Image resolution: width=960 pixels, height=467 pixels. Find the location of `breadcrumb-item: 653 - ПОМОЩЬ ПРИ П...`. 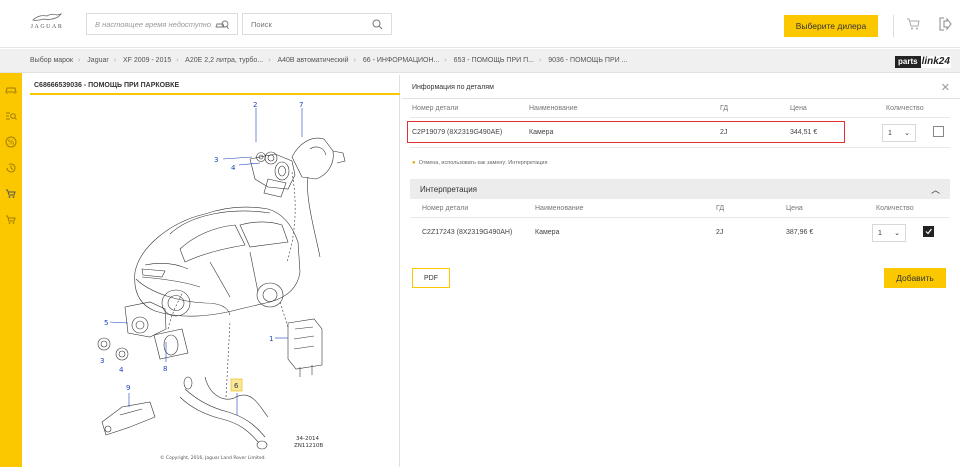

breadcrumb-item: 653 - ПОМОЩЬ ПРИ П... is located at coordinates (494, 60).